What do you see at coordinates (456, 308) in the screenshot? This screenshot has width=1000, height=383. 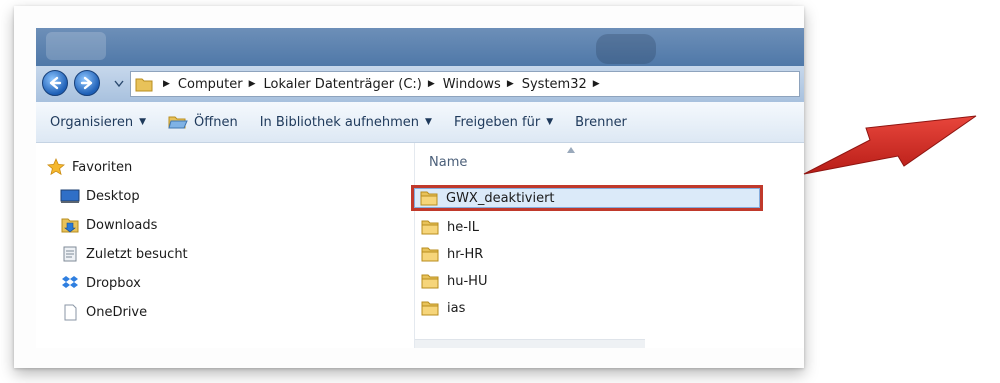 I see `file-name: ias` at bounding box center [456, 308].